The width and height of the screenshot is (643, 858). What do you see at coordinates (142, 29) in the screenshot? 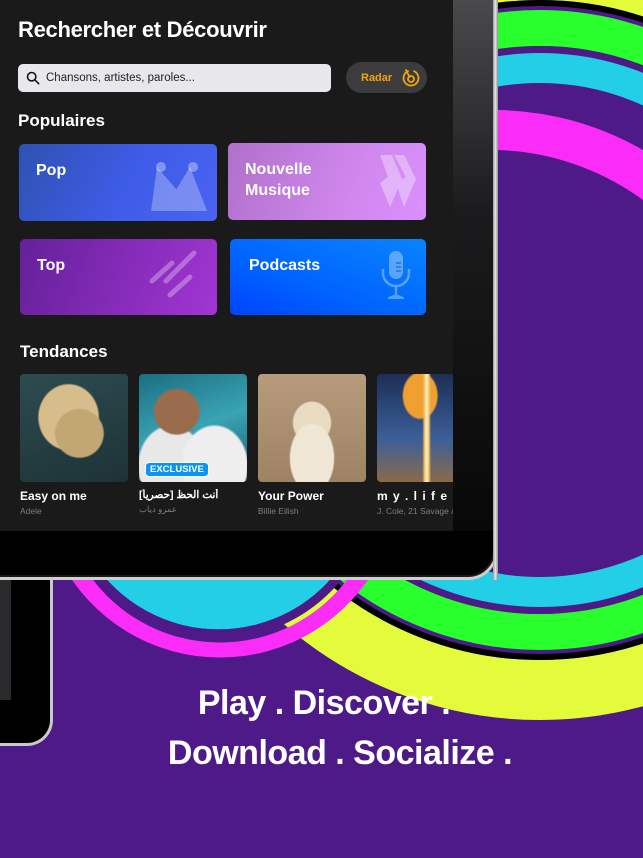
I see `page-title: Rechercher et Découvrir` at bounding box center [142, 29].